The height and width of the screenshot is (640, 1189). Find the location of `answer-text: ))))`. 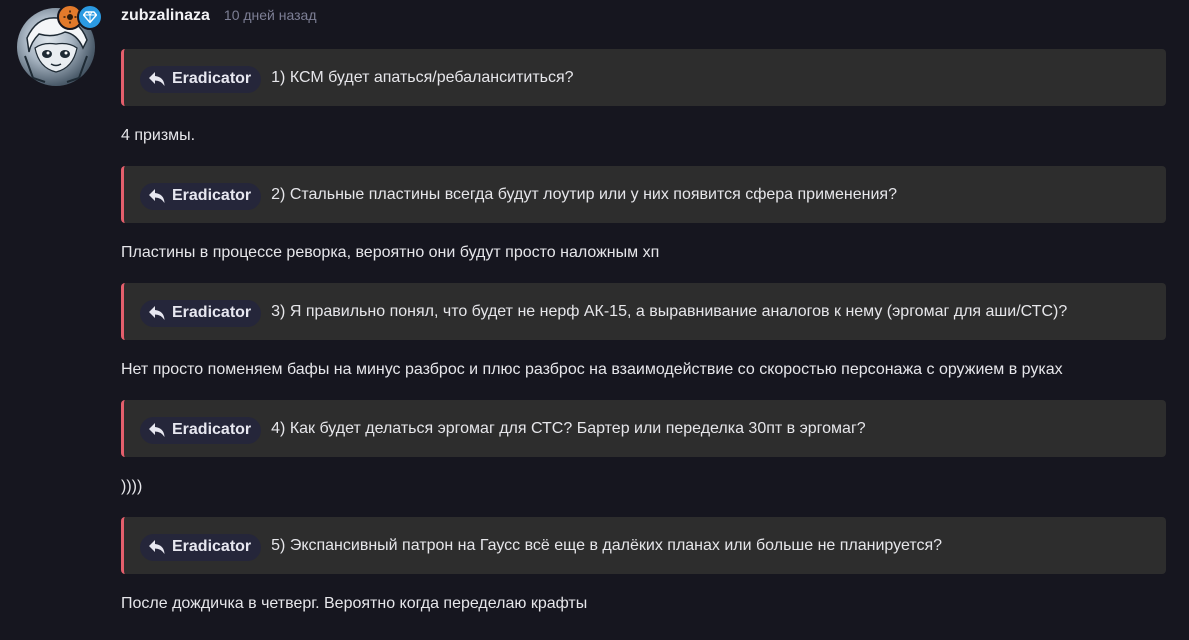

answer-text: )))) is located at coordinates (132, 486).